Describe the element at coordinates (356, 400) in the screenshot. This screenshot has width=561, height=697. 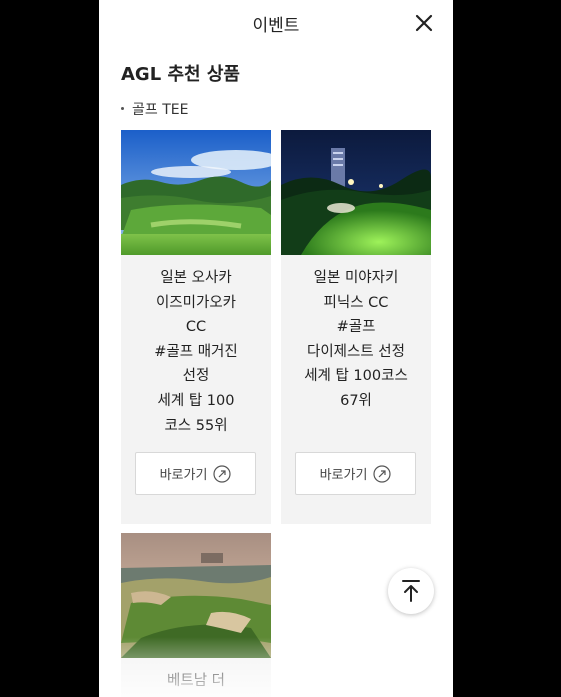
I see `card-2-line-6: 67위` at that location.